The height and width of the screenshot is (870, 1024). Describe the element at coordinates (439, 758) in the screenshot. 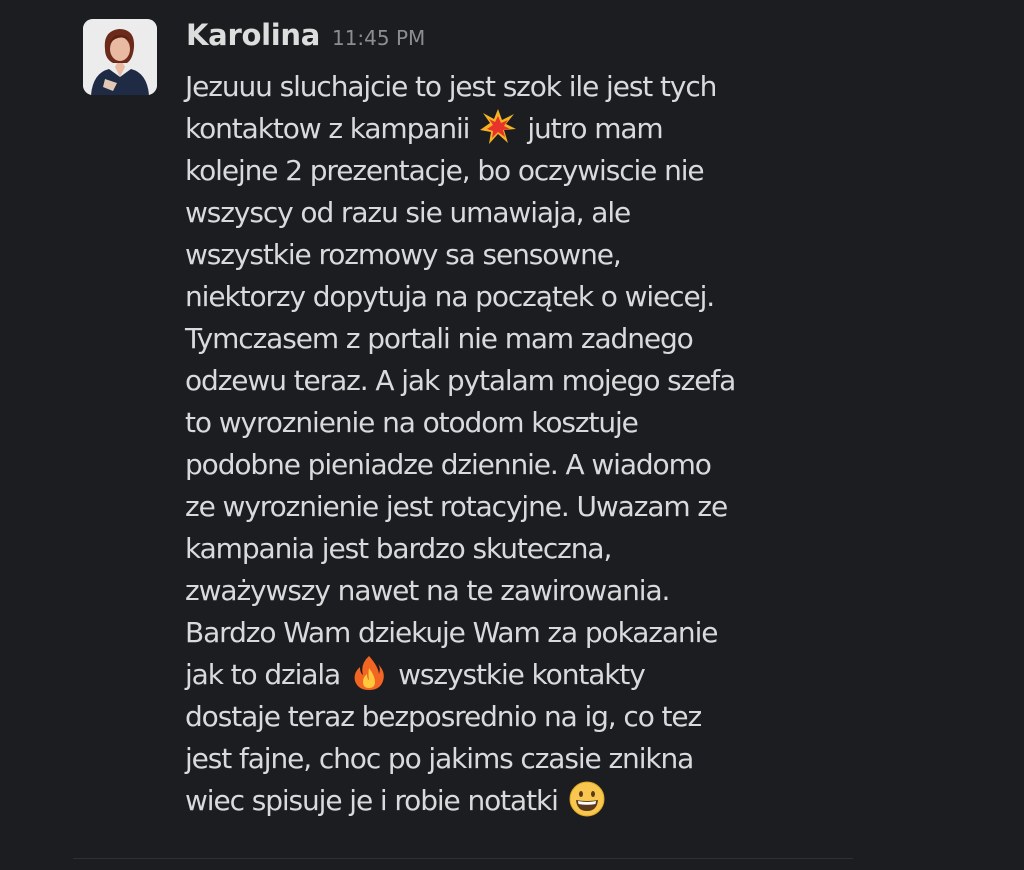

I see `message-line: jest fajne, choc po jakims czasie znikna` at that location.